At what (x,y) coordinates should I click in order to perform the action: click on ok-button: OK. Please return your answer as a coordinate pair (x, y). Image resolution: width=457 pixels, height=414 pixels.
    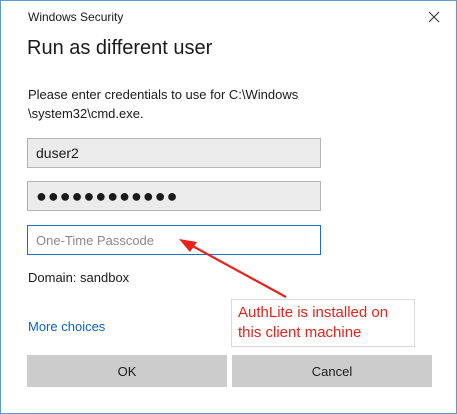
    Looking at the image, I should click on (127, 371).